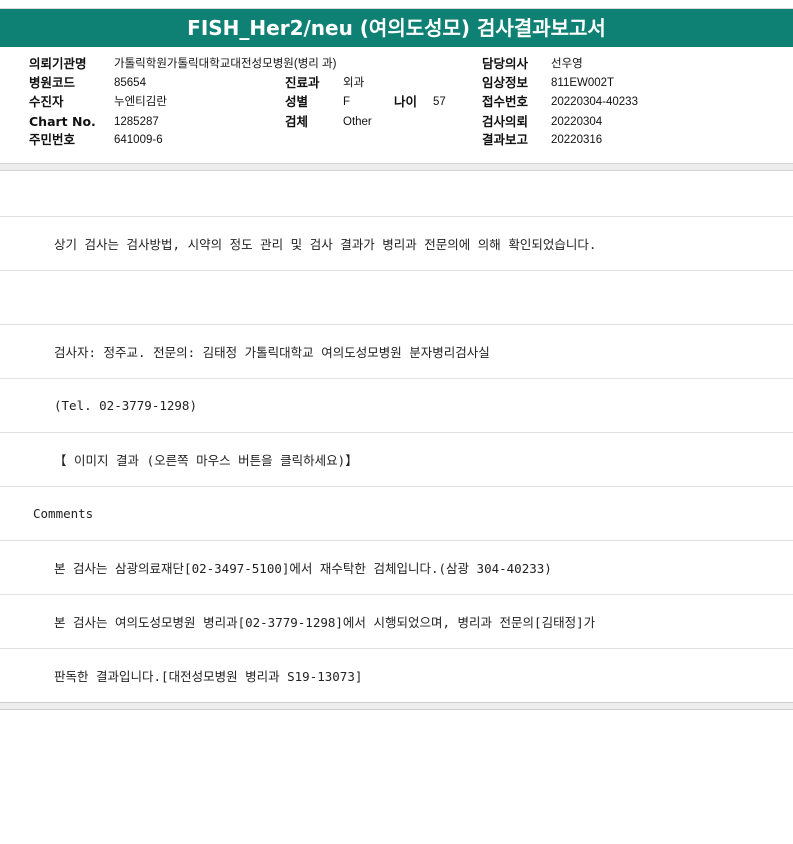 The image size is (793, 844). Describe the element at coordinates (136, 122) in the screenshot. I see `chart-value: 1285287` at that location.